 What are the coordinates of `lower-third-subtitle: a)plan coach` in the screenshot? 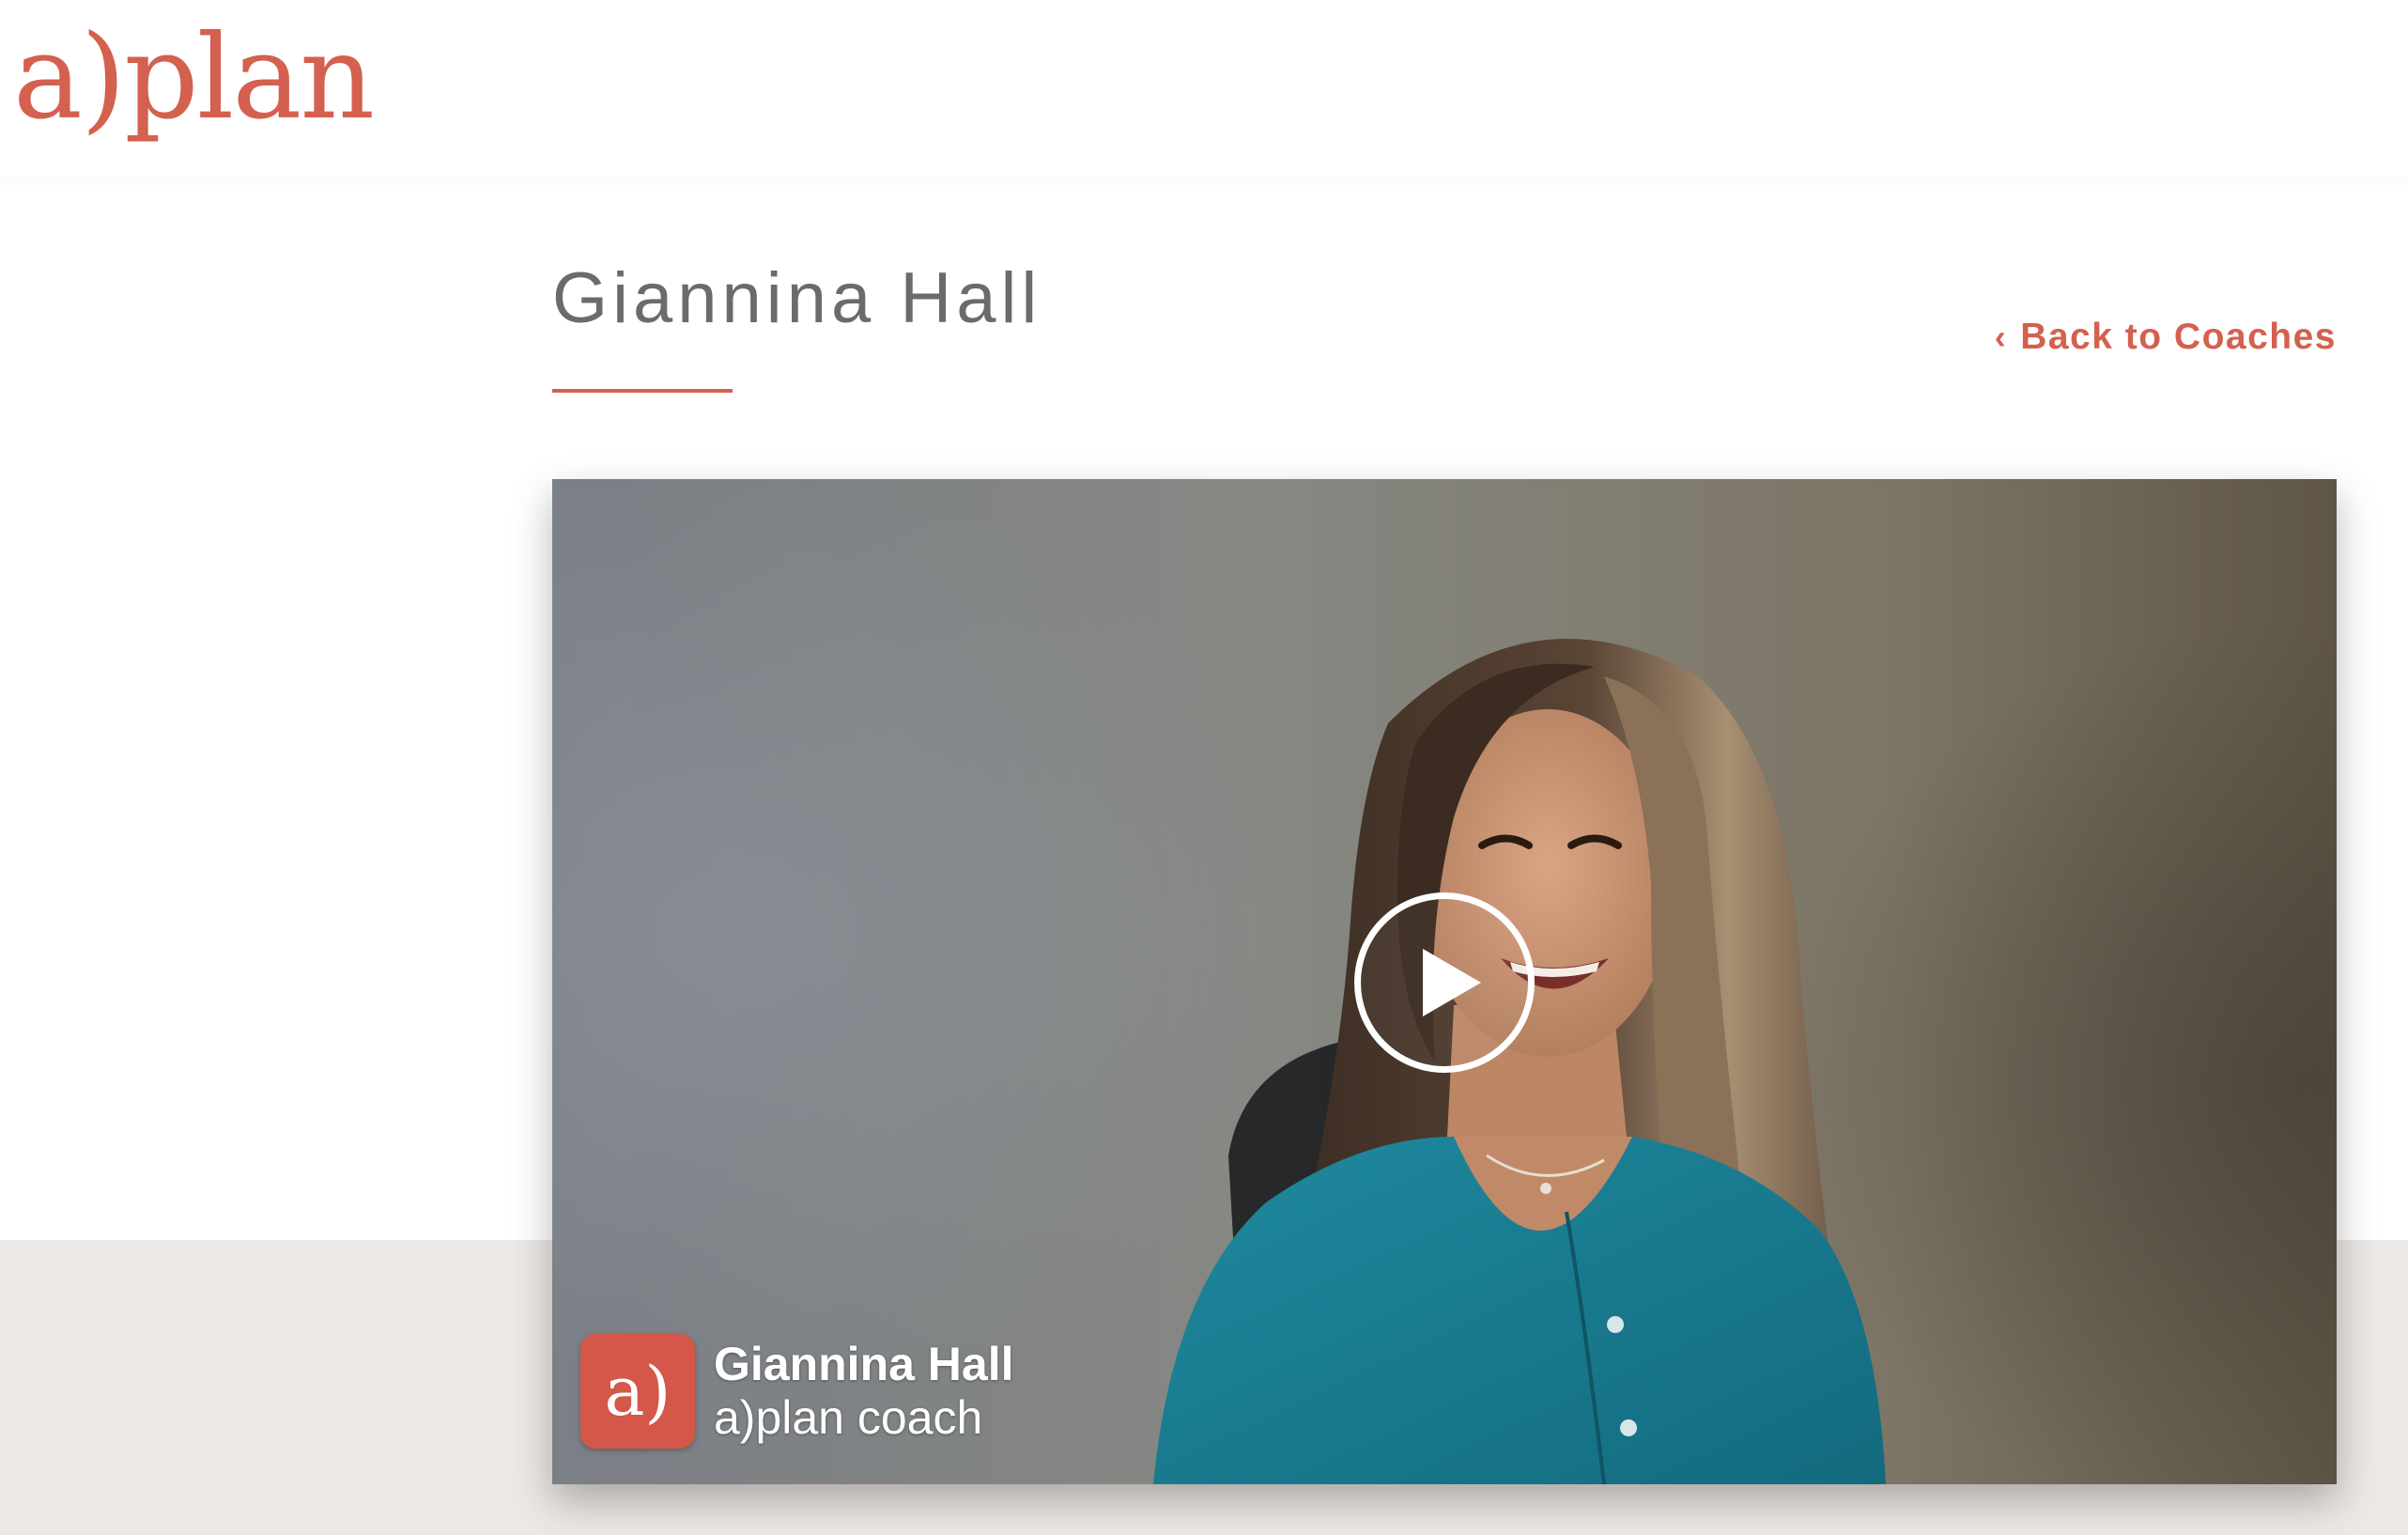 It's located at (848, 1417).